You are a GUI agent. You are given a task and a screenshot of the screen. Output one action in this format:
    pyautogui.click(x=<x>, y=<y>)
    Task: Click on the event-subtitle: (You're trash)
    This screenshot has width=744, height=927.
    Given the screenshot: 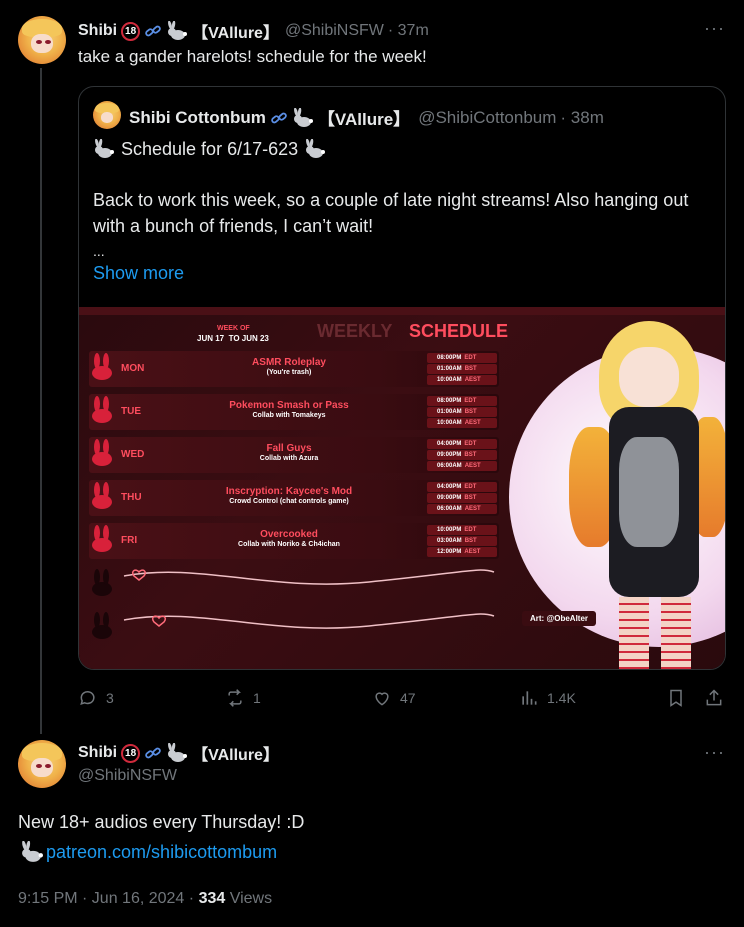 What is the action you would take?
    pyautogui.click(x=289, y=372)
    